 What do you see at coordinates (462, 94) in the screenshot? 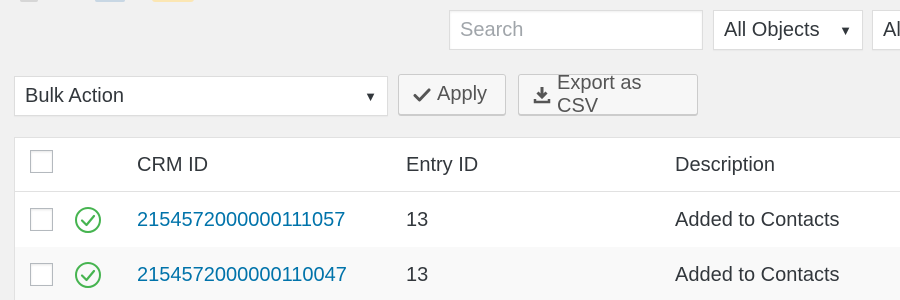
I see `apply-button-label: Apply` at bounding box center [462, 94].